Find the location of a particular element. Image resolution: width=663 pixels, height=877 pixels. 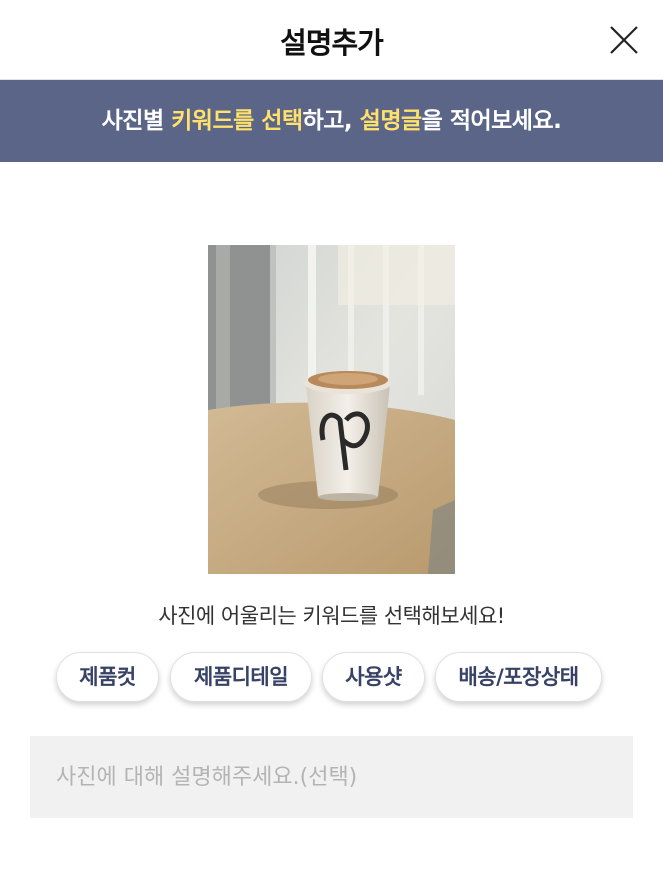

instruction-banner: 사진별 키워드를 선택하고, 설명글을 적어보세요. is located at coordinates (331, 121).